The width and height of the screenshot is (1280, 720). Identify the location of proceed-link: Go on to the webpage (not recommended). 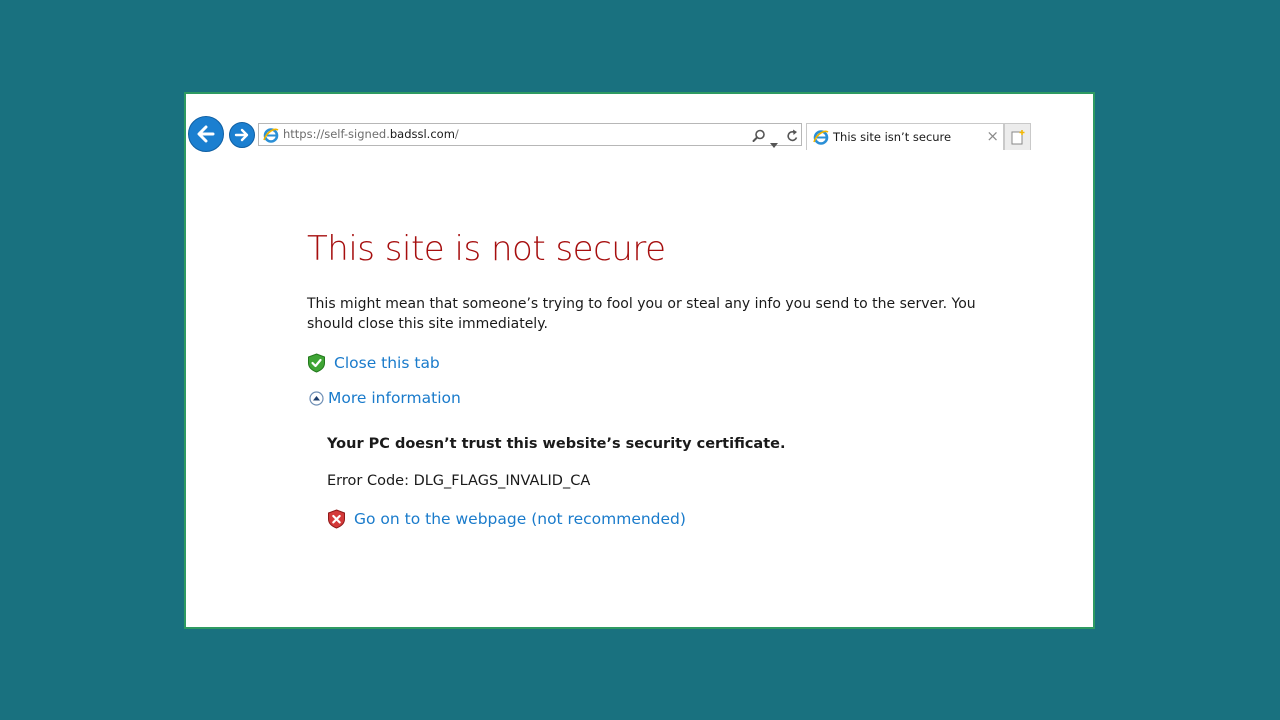
(520, 519).